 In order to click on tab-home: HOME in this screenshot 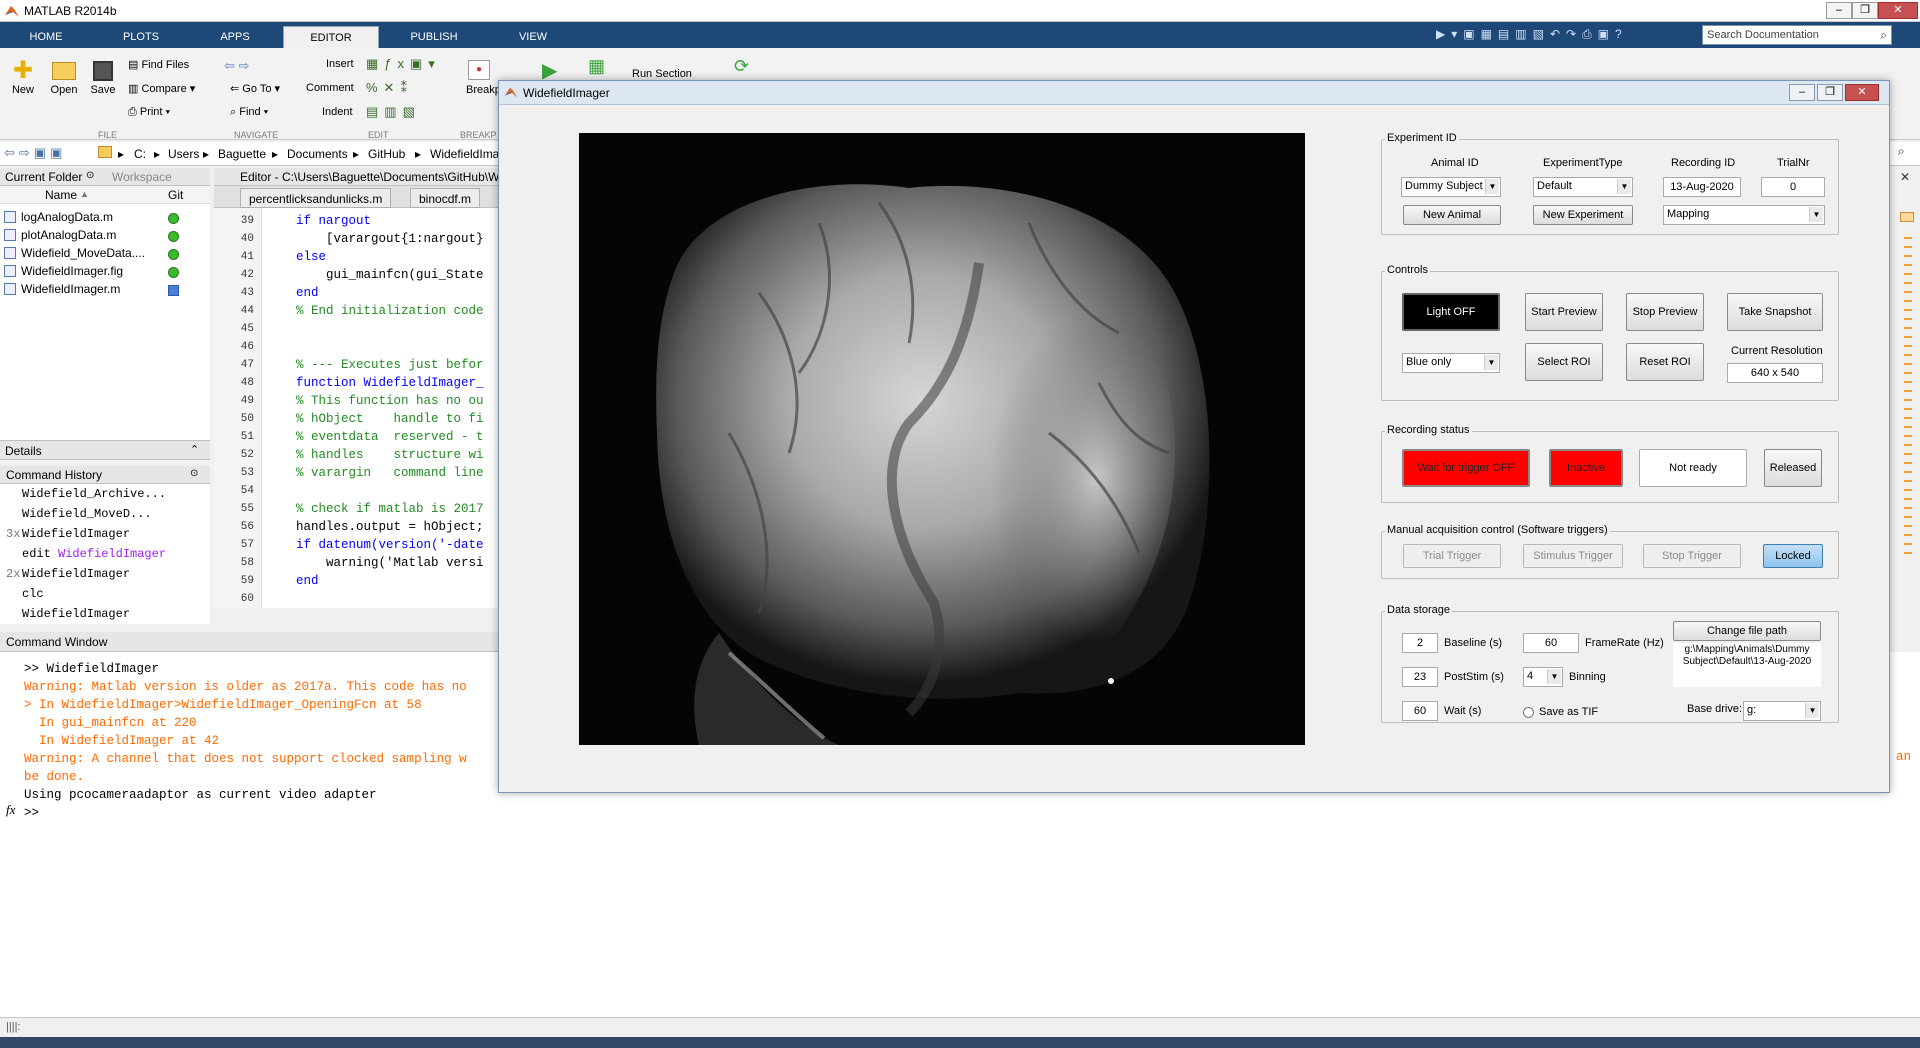, I will do `click(46, 37)`.